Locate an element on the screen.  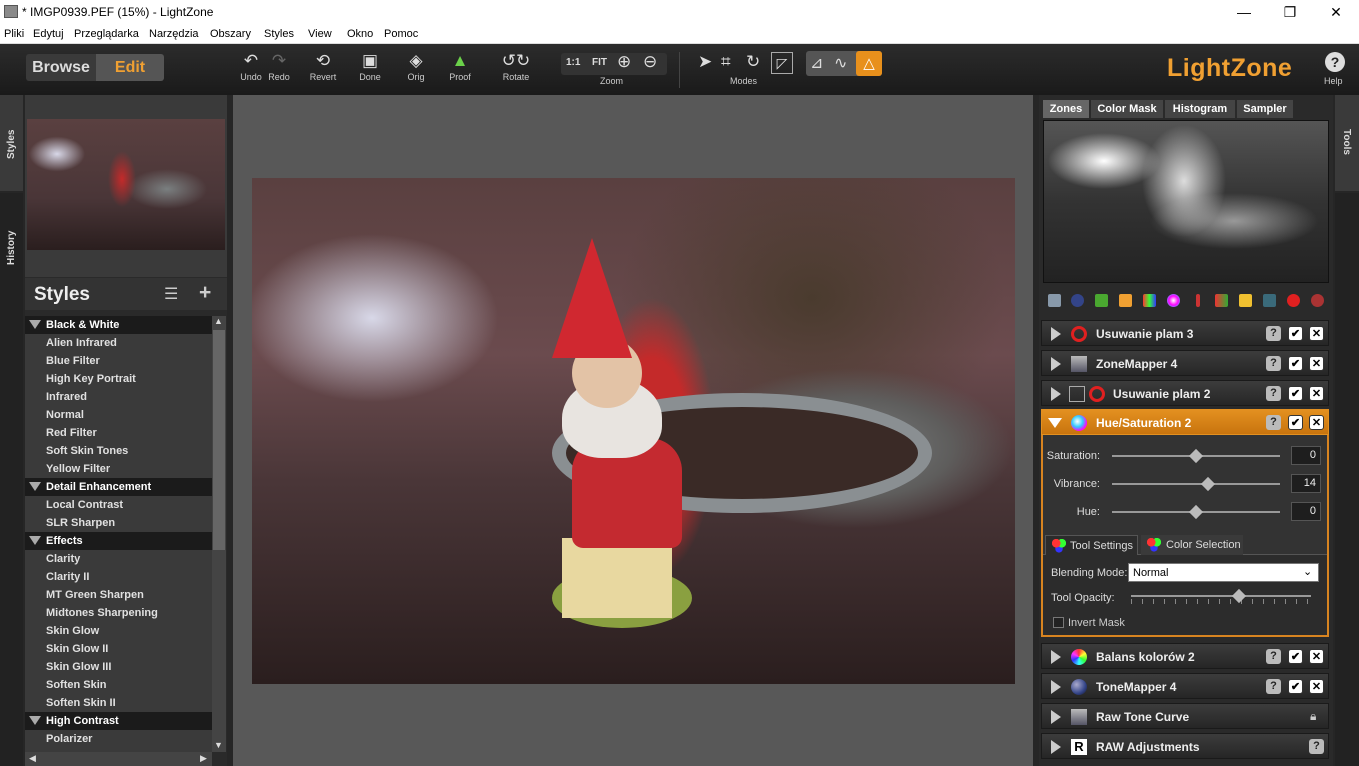
tool-row-zonemapper-4: ZoneMapper 4 ? ✔ ✕ is located at coordinates (1185, 363).